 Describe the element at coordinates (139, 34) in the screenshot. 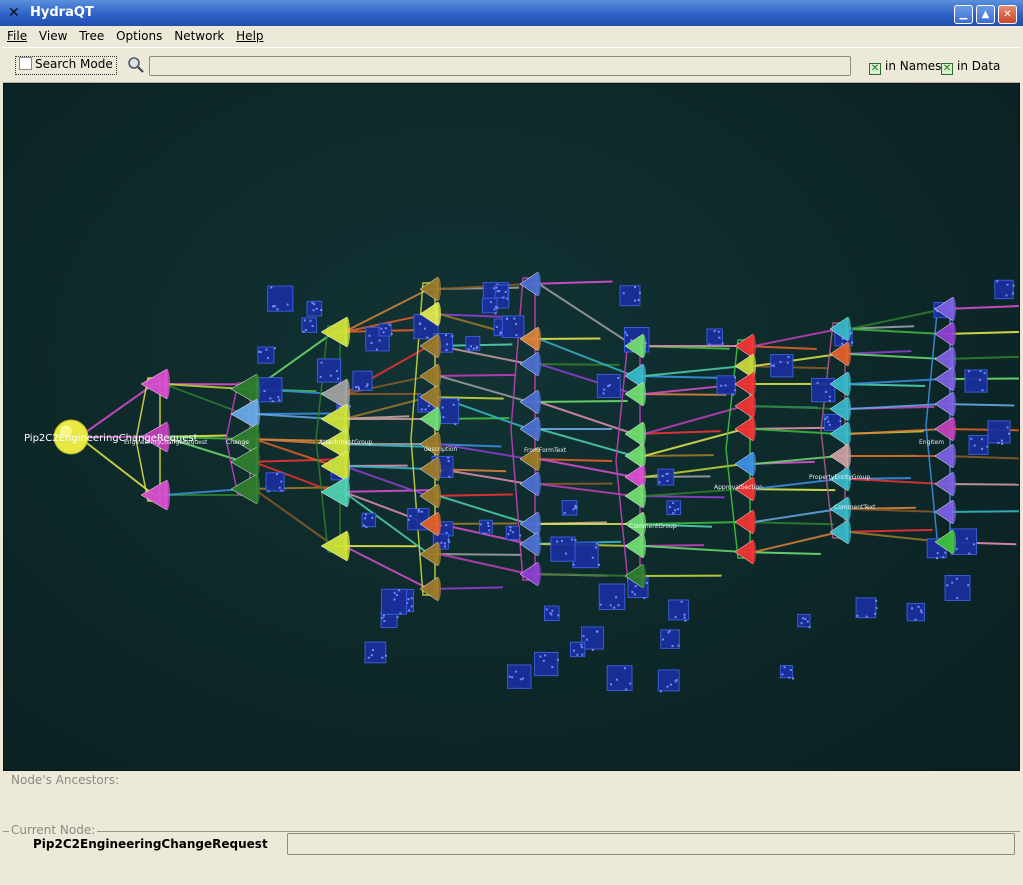

I see `menu-options: Options` at that location.